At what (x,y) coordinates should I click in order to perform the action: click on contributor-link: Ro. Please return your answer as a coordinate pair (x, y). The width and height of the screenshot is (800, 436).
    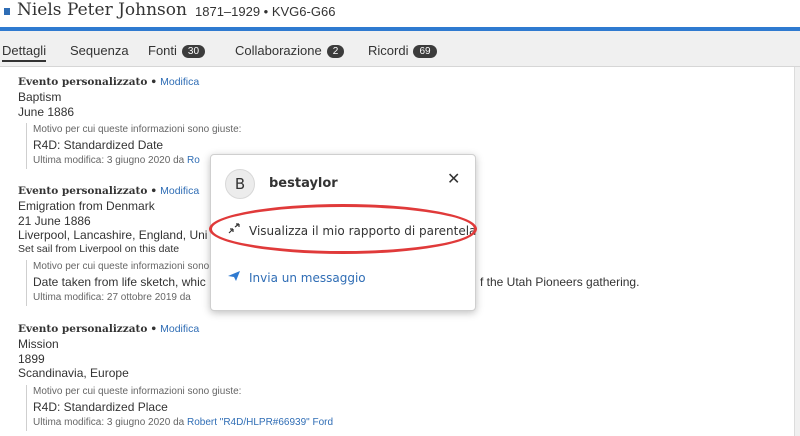
    Looking at the image, I should click on (193, 160).